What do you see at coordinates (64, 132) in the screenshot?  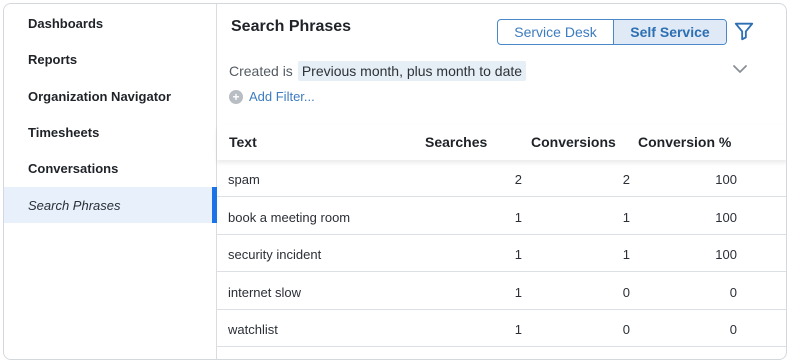 I see `sidebar-item-label: Timesheets` at bounding box center [64, 132].